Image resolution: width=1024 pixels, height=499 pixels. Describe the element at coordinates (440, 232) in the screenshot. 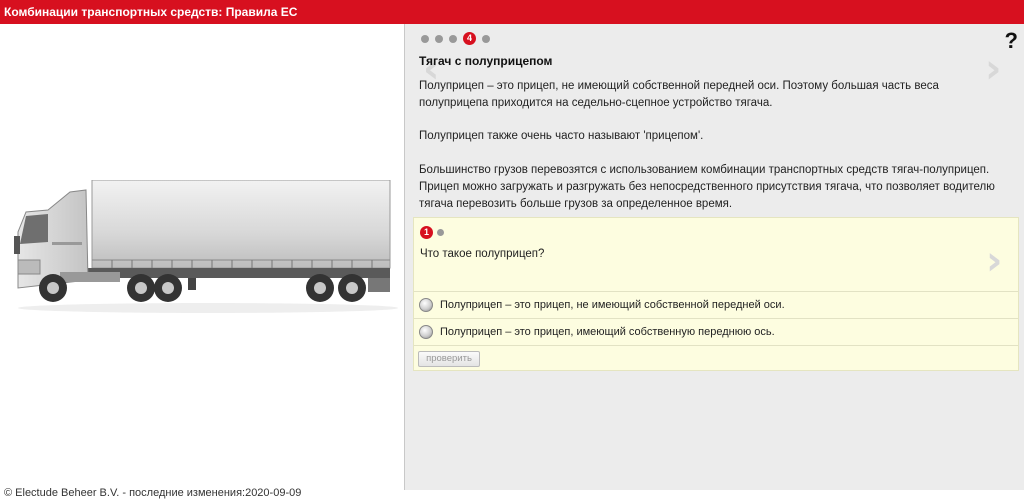

I see `question-dot` at that location.